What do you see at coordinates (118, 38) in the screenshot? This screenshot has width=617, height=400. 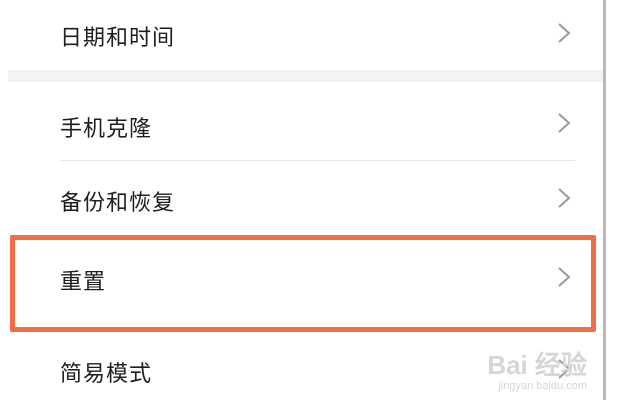 I see `settings-item-label: 日期和时间` at bounding box center [118, 38].